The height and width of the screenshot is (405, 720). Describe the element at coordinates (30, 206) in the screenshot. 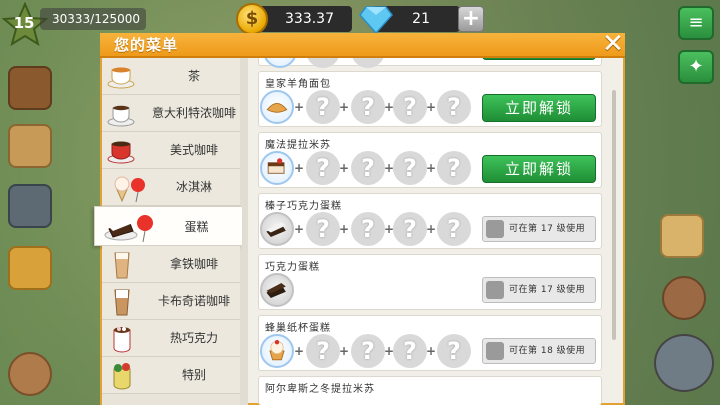

I see `pos-icon` at that location.